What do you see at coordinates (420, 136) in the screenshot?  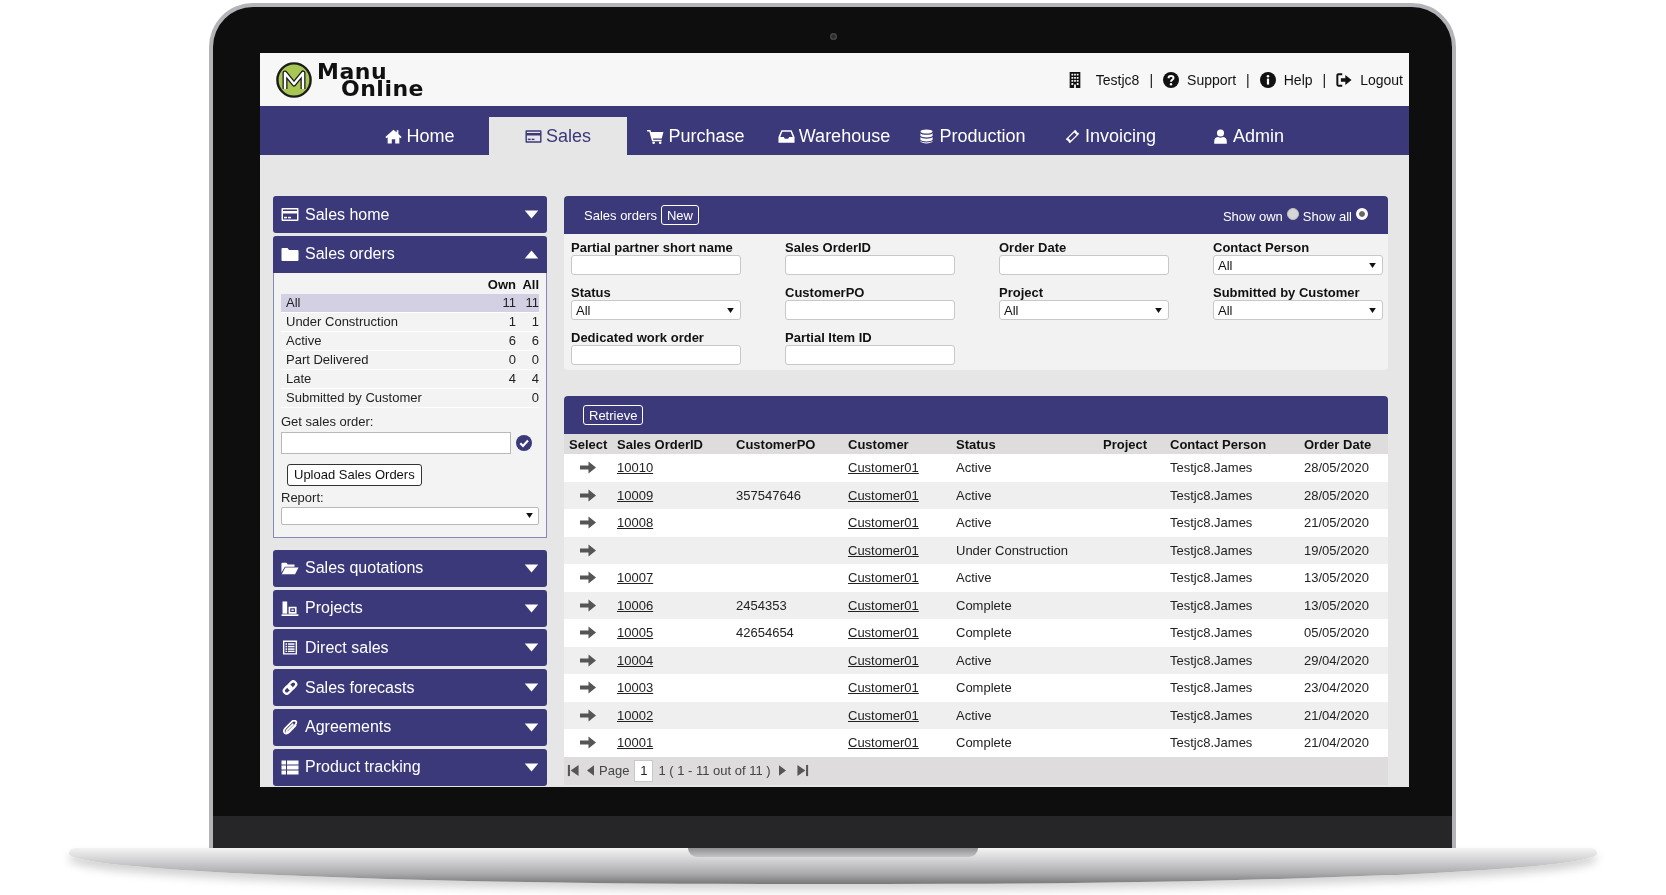 I see `nav-tab: Home` at bounding box center [420, 136].